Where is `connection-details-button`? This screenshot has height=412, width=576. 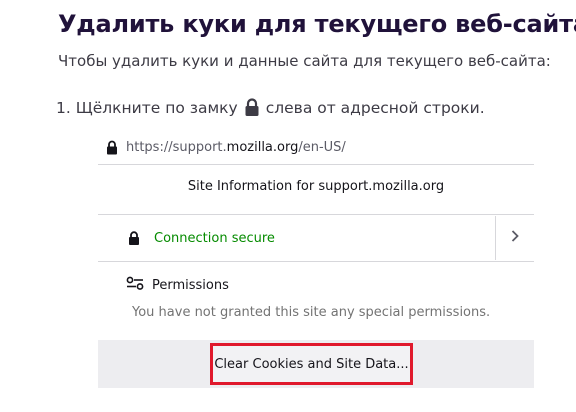 connection-details-button is located at coordinates (514, 238).